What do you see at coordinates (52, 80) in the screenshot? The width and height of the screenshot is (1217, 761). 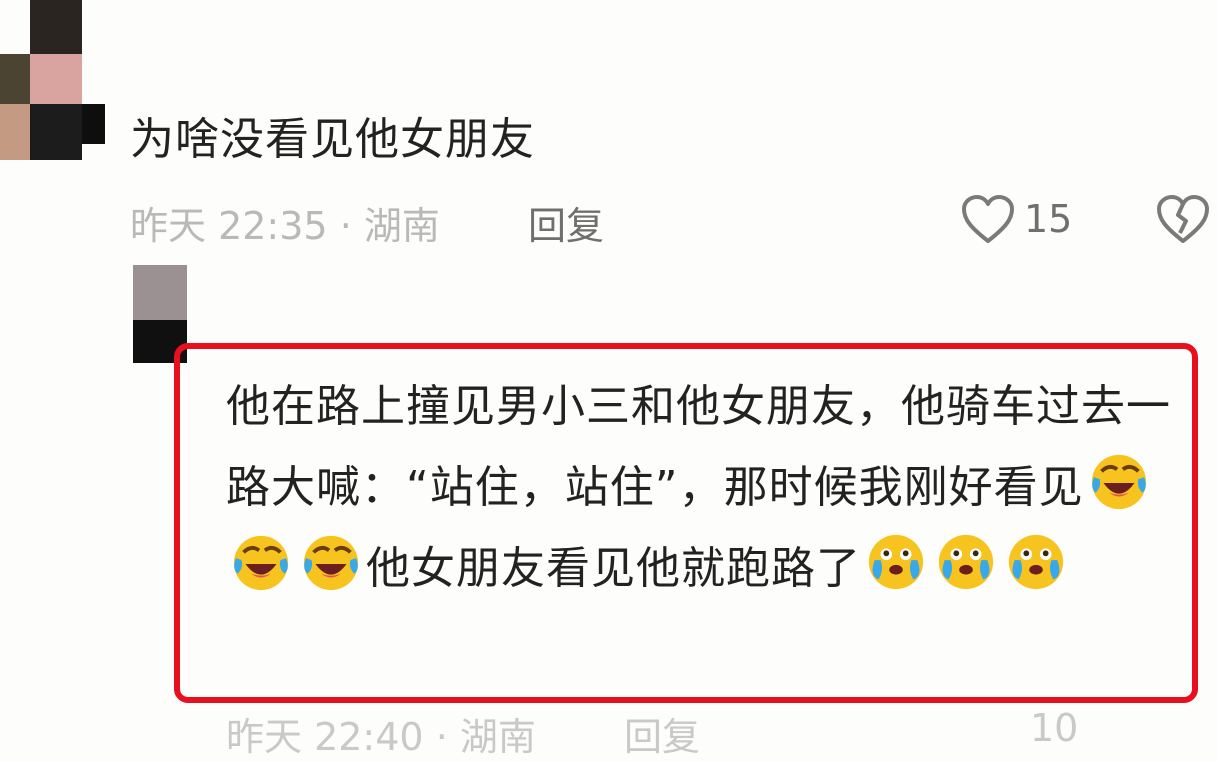 I see `commenter-avatar` at bounding box center [52, 80].